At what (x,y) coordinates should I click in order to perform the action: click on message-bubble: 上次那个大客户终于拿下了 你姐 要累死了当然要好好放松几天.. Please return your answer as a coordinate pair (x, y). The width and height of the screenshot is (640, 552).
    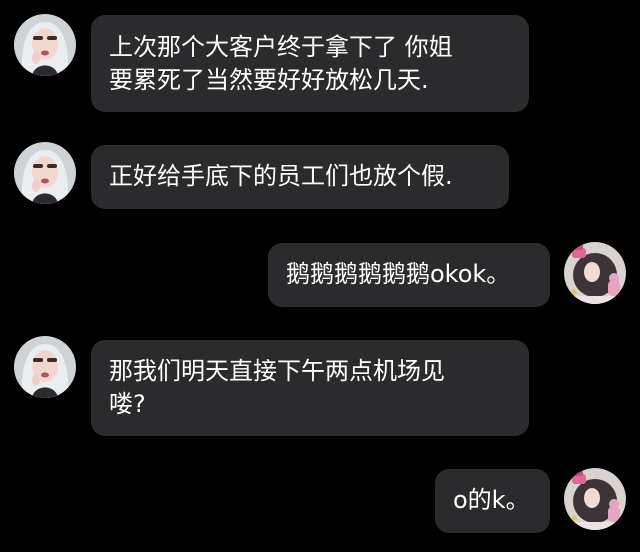
    Looking at the image, I should click on (310, 63).